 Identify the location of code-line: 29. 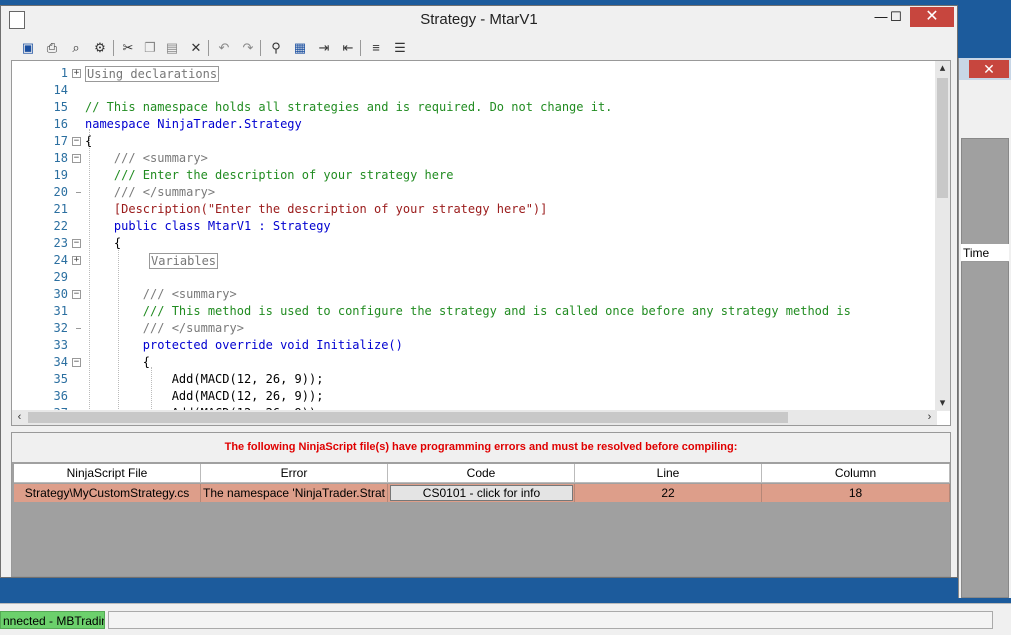
(474, 277).